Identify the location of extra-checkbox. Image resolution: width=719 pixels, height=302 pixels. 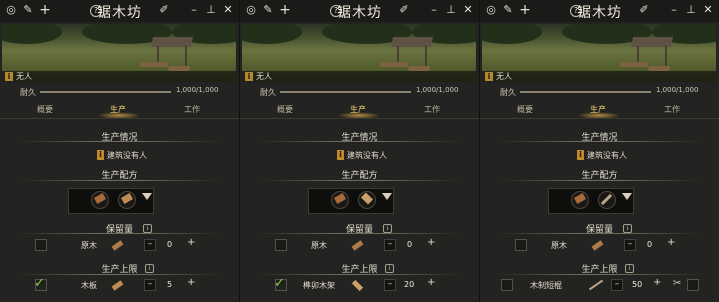
(693, 285).